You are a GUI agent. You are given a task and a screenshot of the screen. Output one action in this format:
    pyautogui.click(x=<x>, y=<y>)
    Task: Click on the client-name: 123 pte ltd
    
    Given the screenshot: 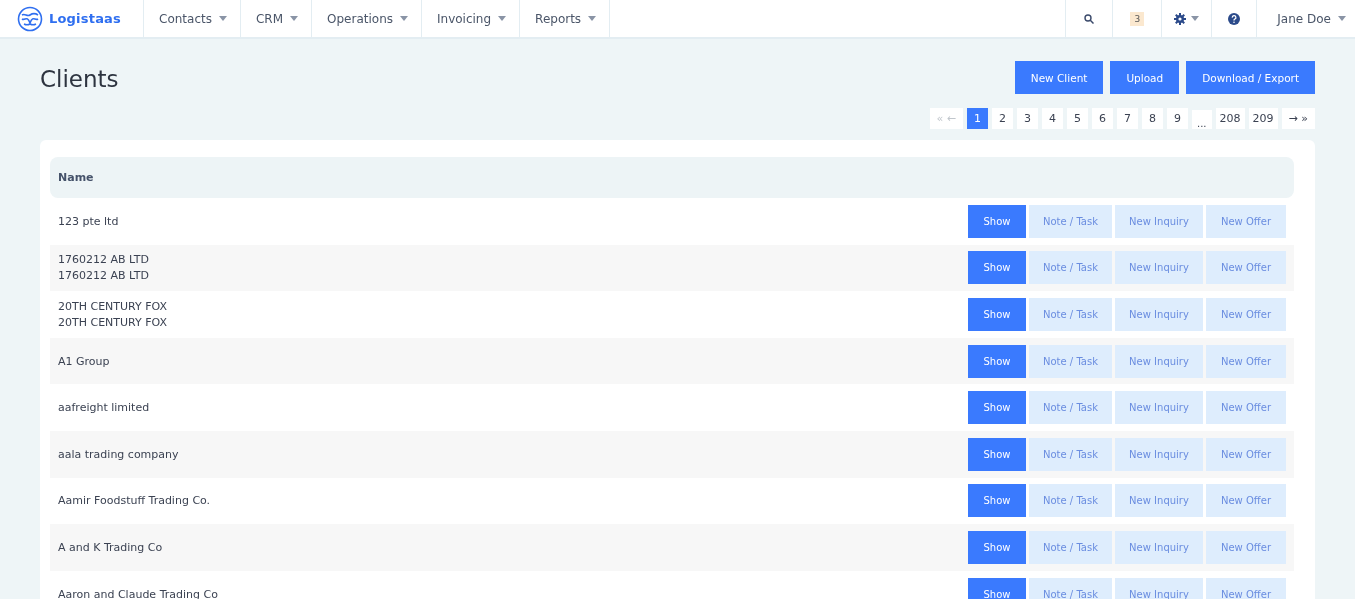 What is the action you would take?
    pyautogui.click(x=89, y=221)
    